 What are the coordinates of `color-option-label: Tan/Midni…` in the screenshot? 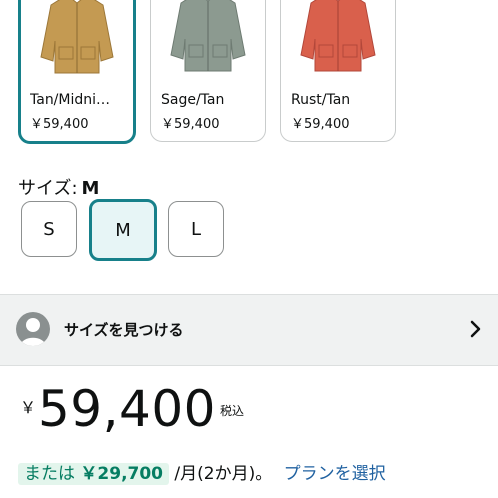 It's located at (70, 100).